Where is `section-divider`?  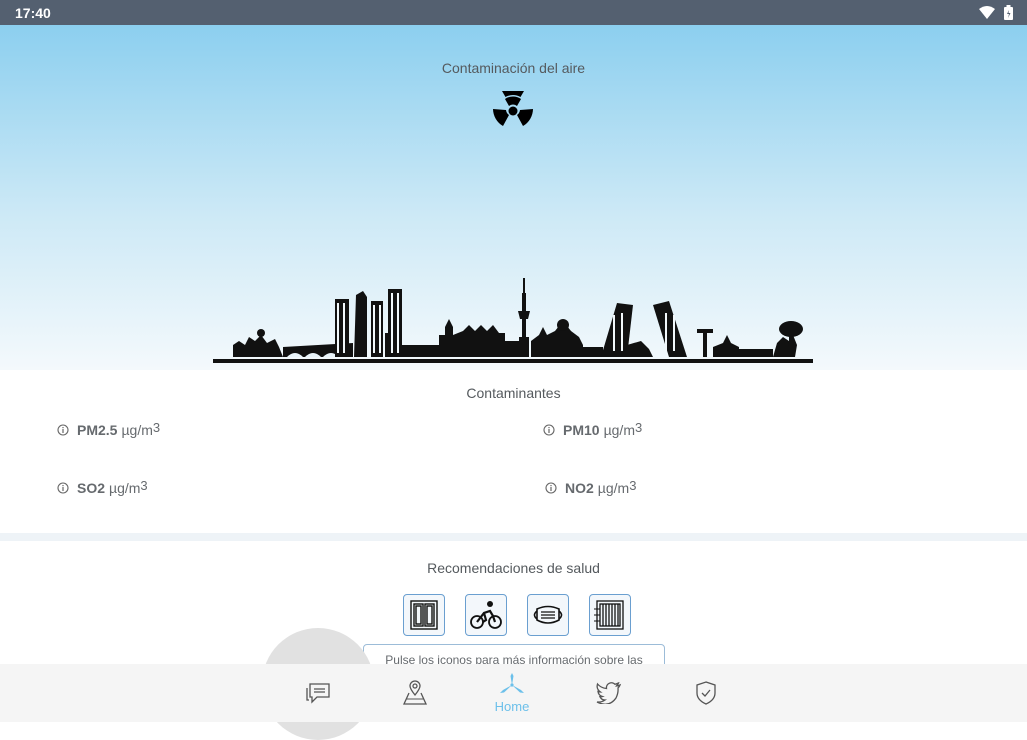
section-divider is located at coordinates (513, 537).